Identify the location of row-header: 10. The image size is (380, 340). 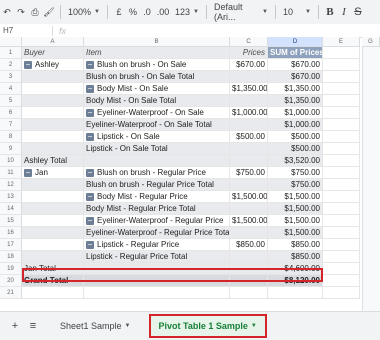
(11, 161).